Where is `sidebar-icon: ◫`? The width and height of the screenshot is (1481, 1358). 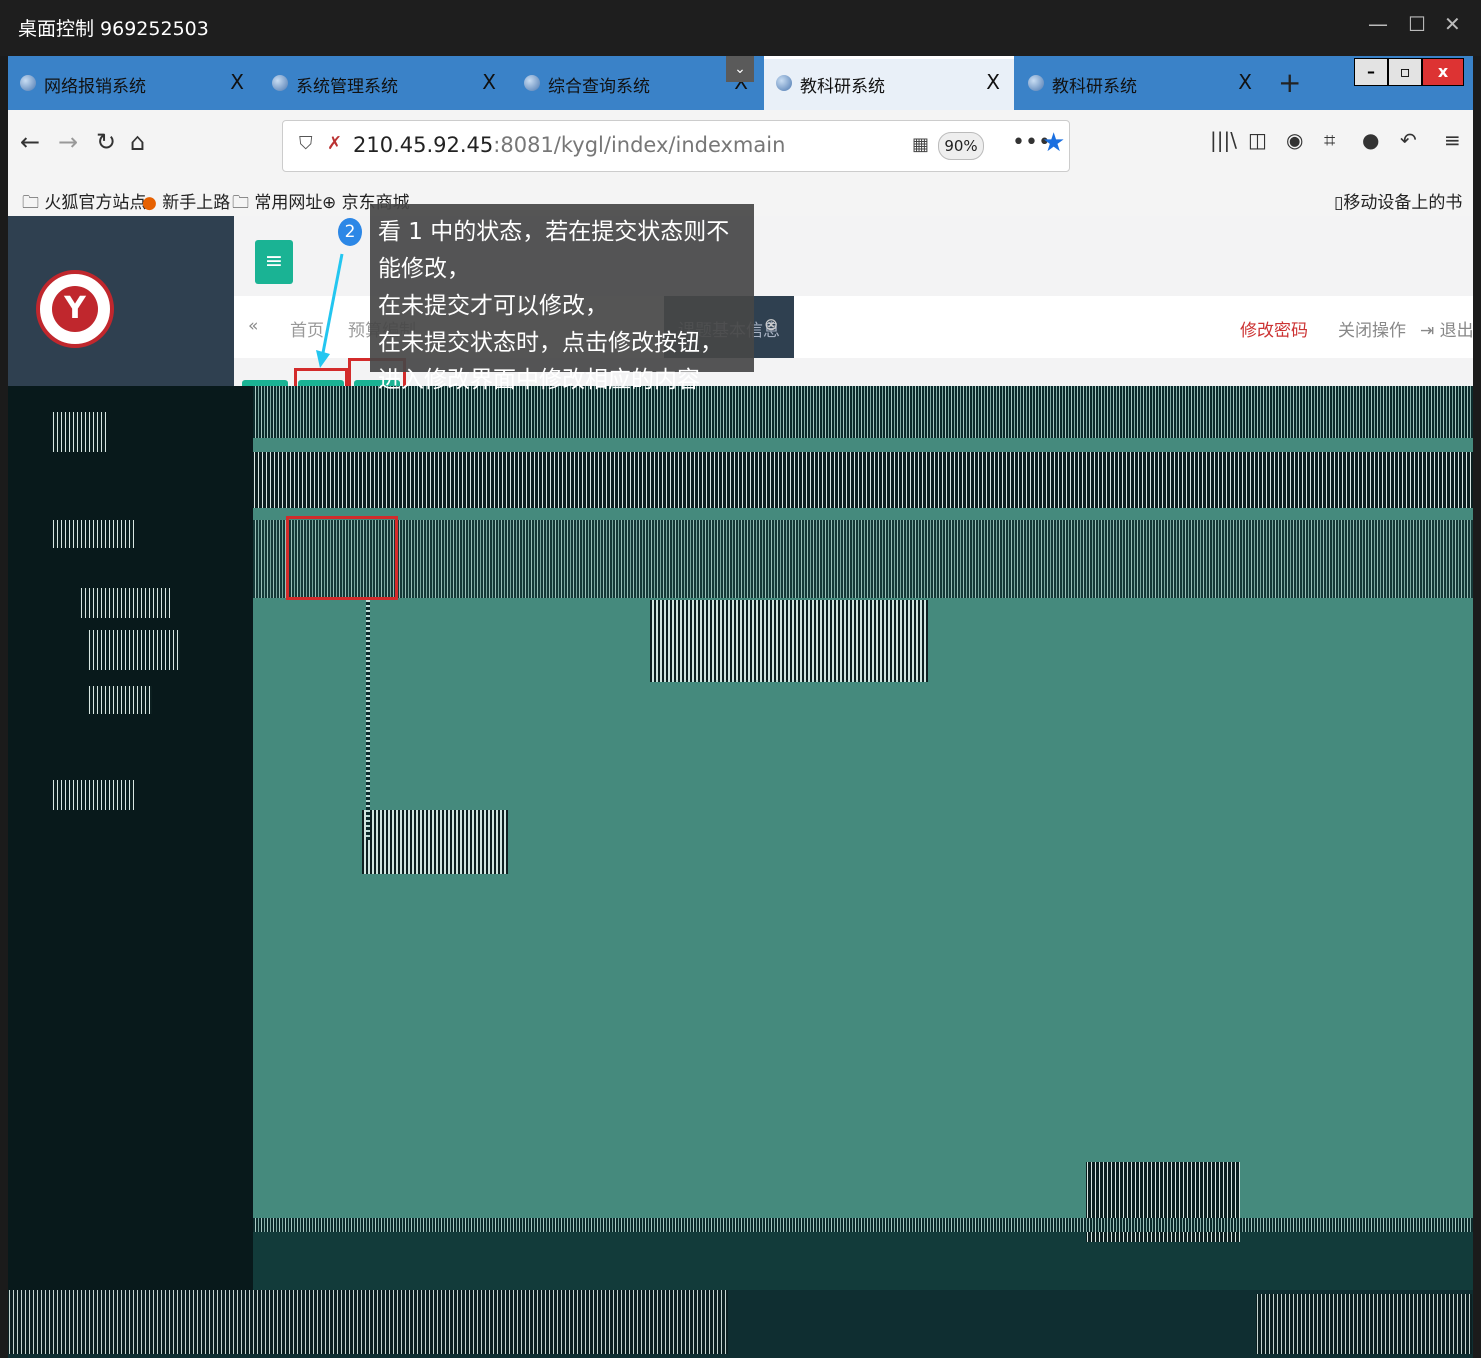 sidebar-icon: ◫ is located at coordinates (1257, 140).